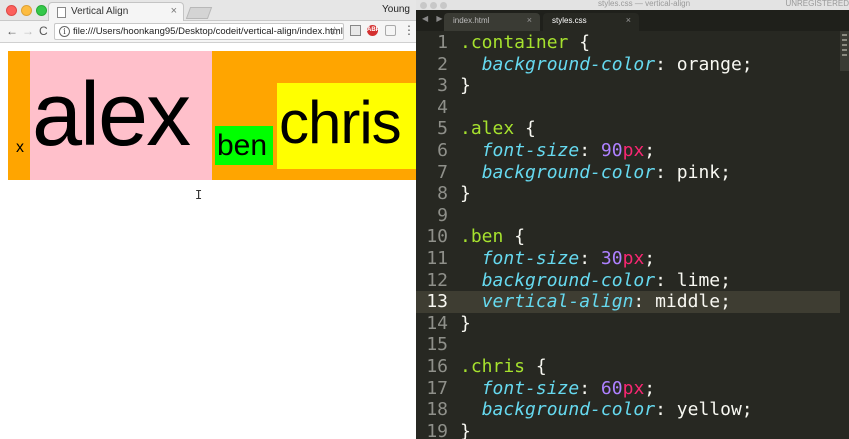  I want to click on code-line: 1 .container {, so click(628, 43).